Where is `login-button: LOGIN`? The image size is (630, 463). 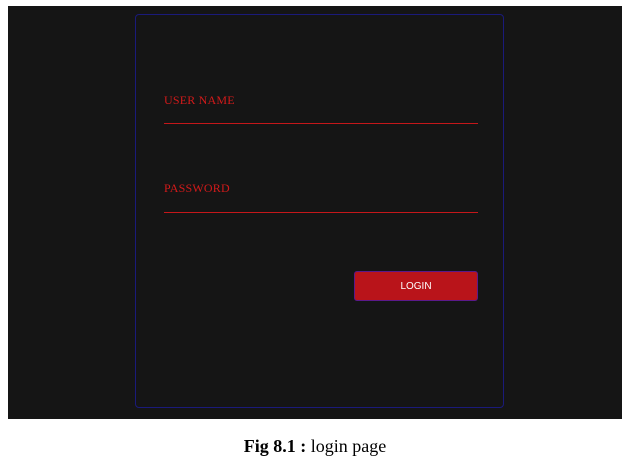
login-button: LOGIN is located at coordinates (416, 286).